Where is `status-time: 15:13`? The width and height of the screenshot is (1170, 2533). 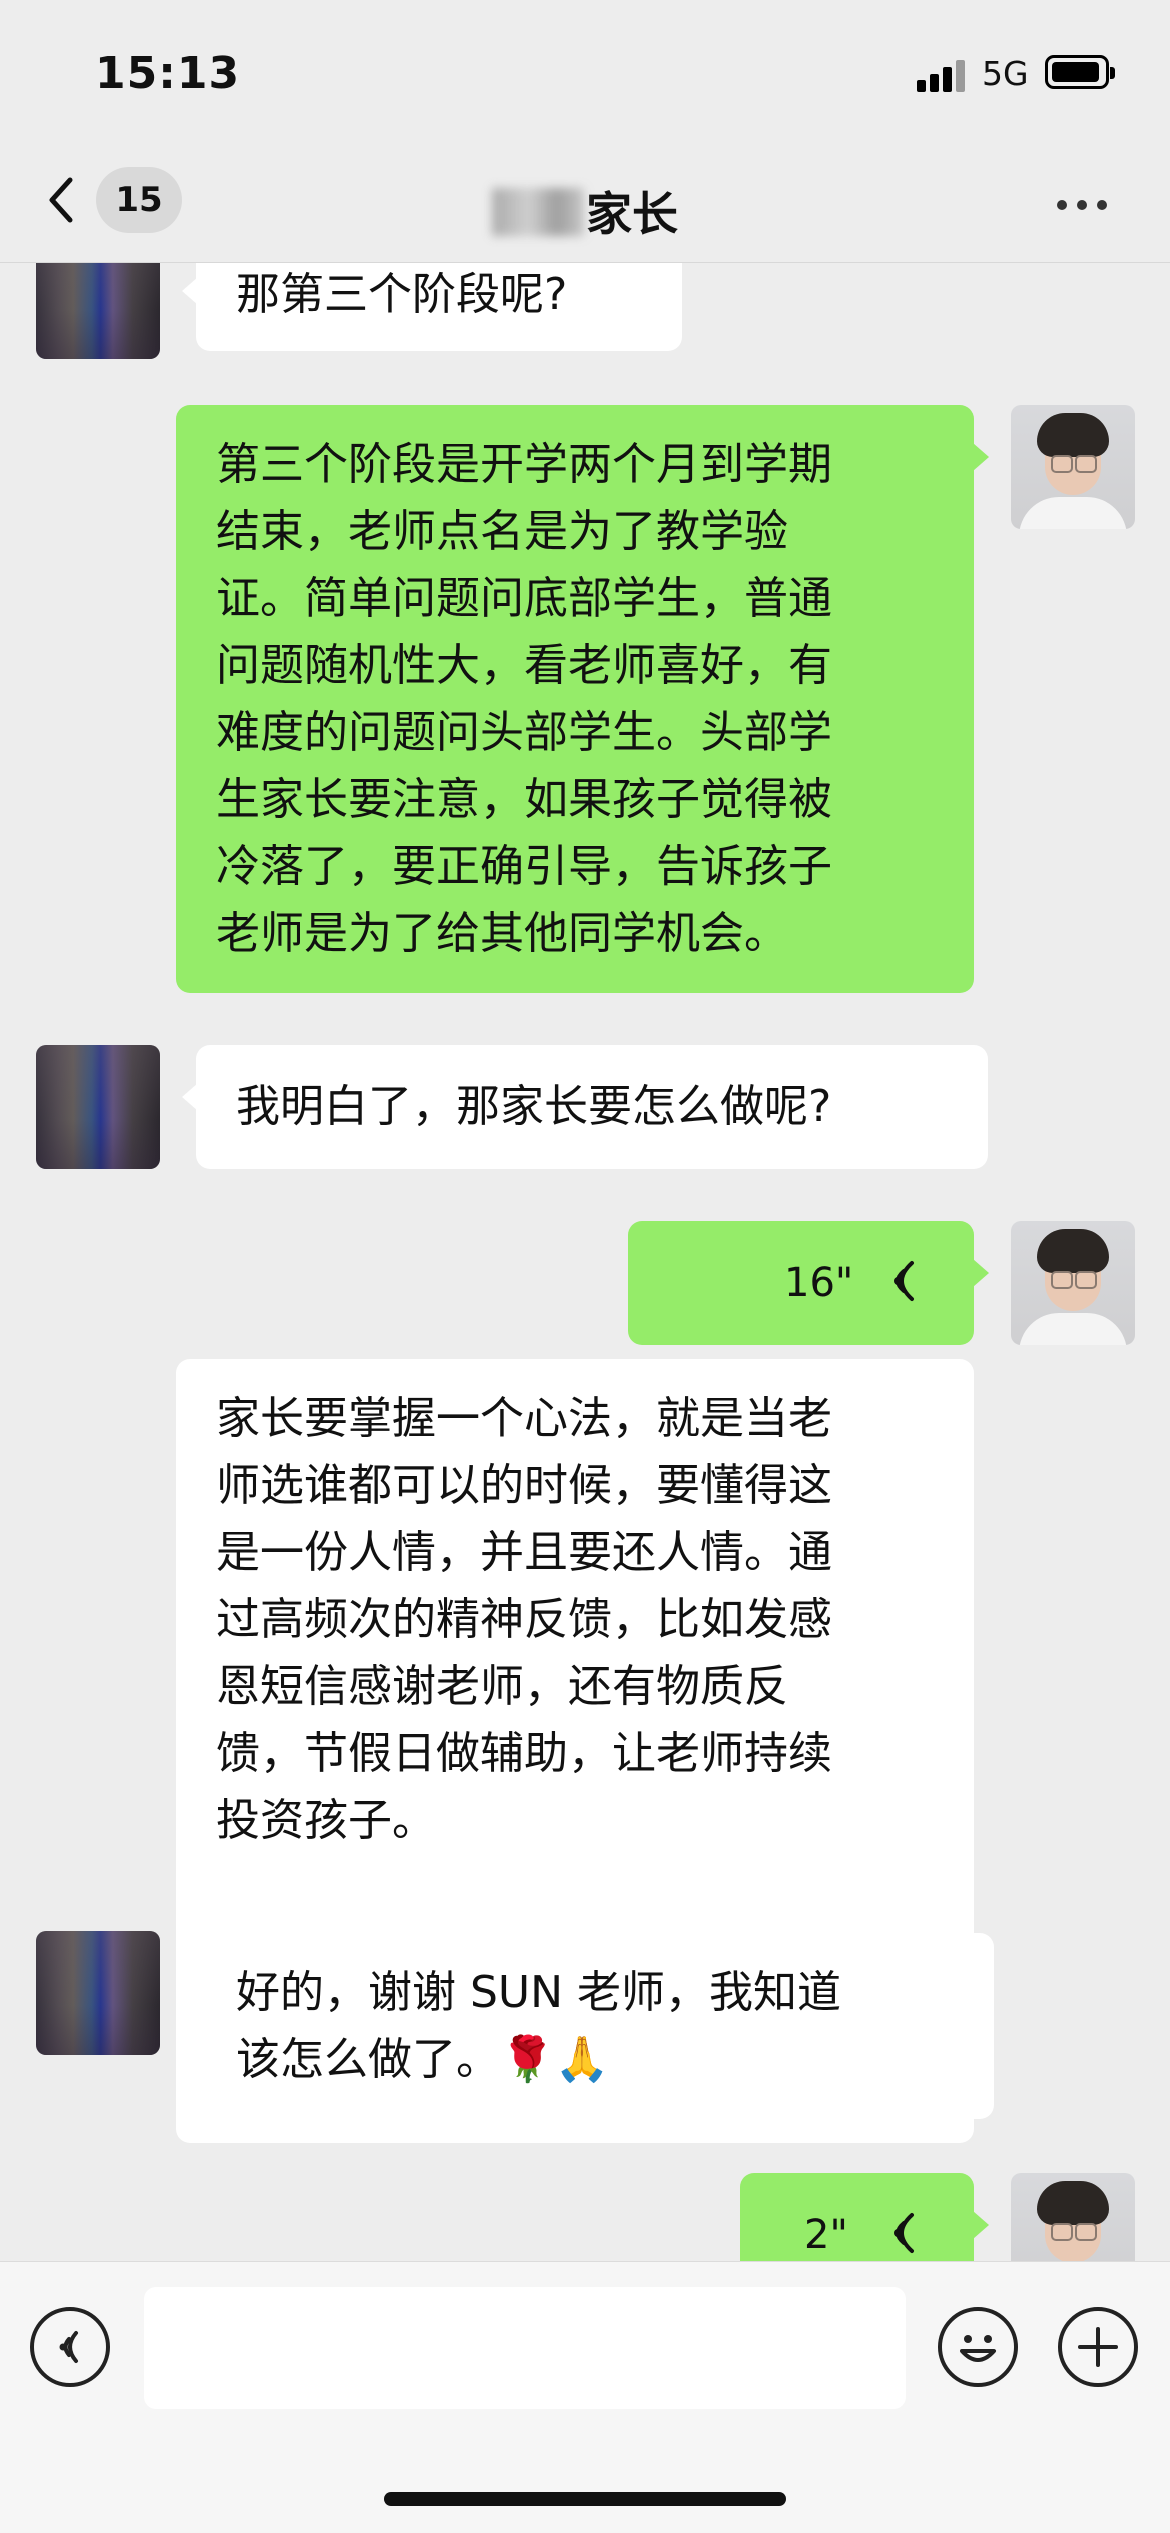
status-time: 15:13 is located at coordinates (168, 73).